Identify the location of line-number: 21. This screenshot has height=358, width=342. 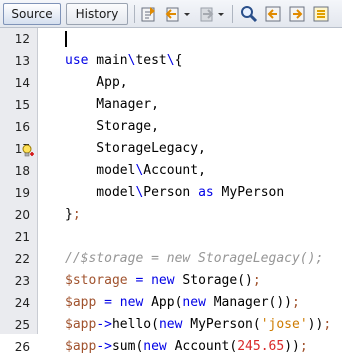
(22, 237).